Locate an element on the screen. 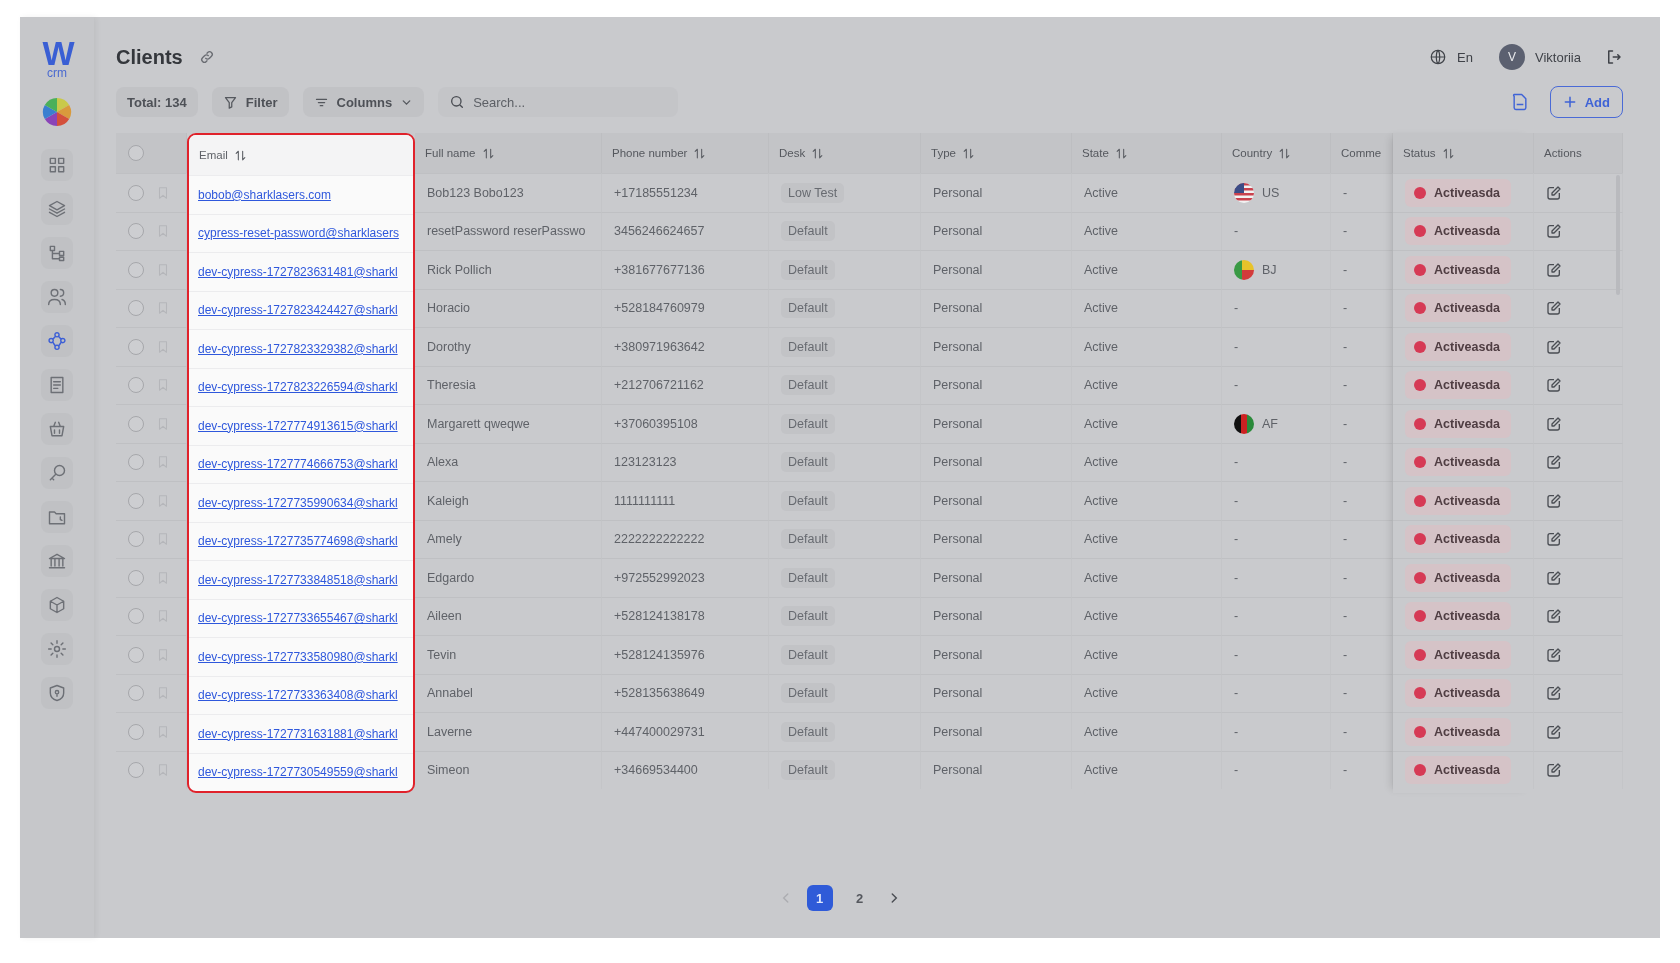  email-link: dev-cypress-1727733655467@sharkl is located at coordinates (298, 618).